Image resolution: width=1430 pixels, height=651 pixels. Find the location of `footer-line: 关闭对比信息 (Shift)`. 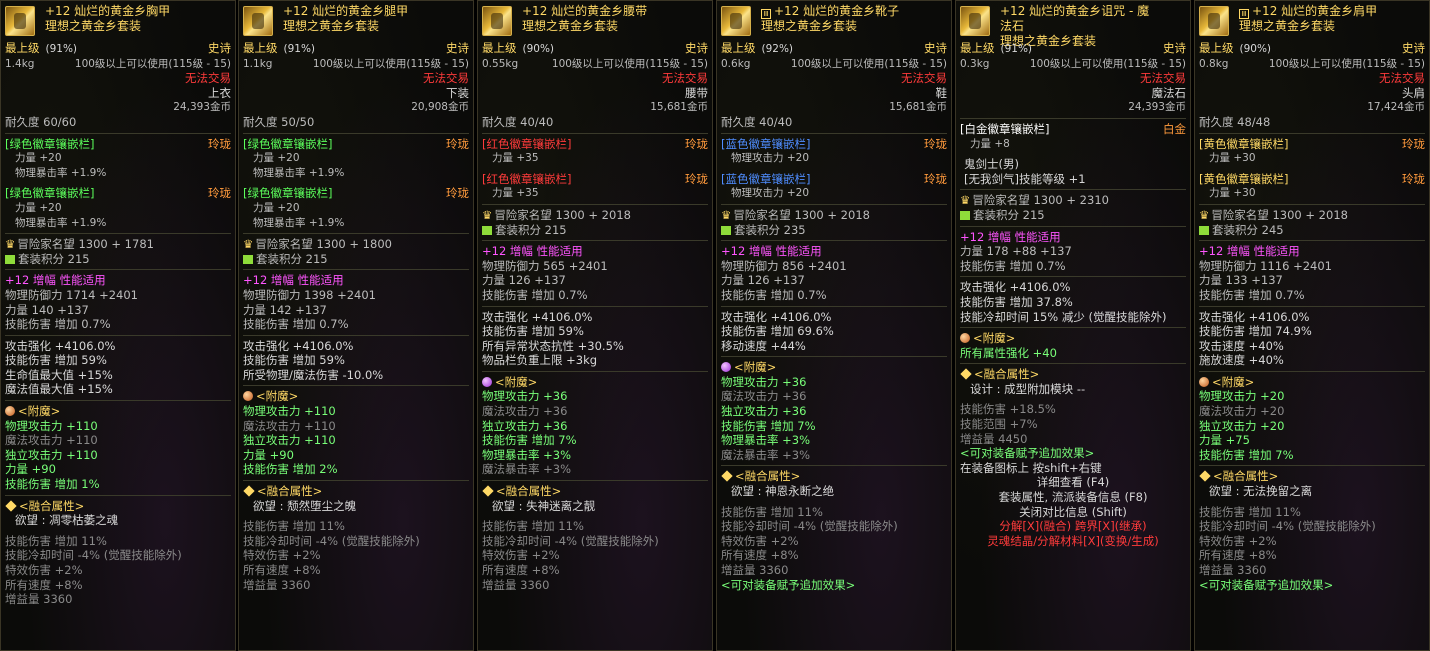

footer-line: 关闭对比信息 (Shift) is located at coordinates (1073, 512).